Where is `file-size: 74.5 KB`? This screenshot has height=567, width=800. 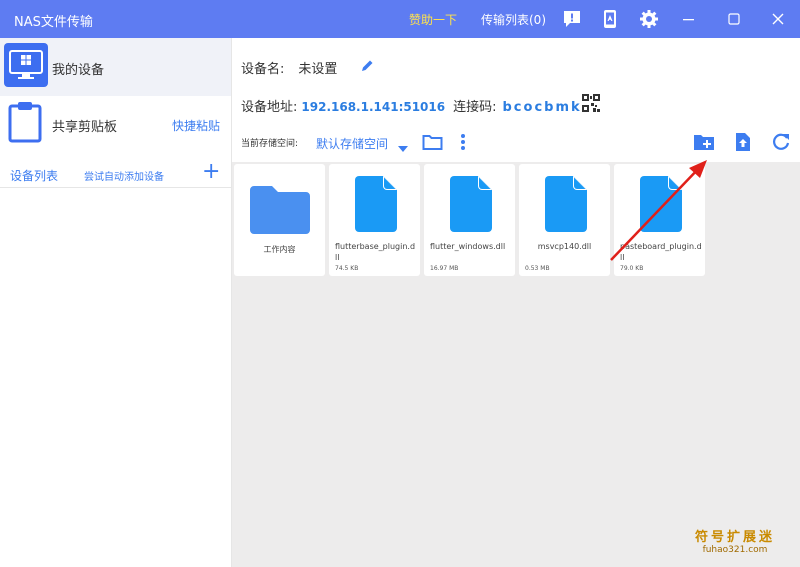 file-size: 74.5 KB is located at coordinates (347, 268).